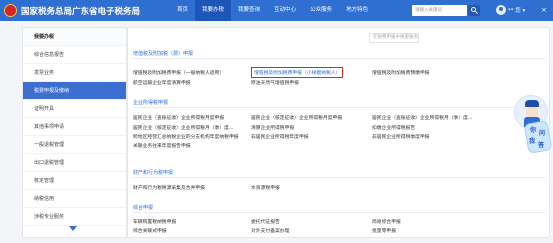 This screenshot has height=243, width=553. What do you see at coordinates (357, 10) in the screenshot?
I see `nav-local-features: 地方特色` at bounding box center [357, 10].